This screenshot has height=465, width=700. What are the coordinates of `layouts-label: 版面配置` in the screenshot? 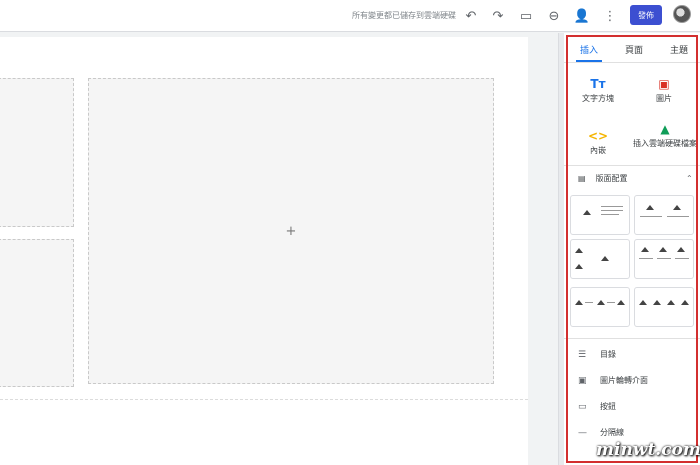 It's located at (611, 178).